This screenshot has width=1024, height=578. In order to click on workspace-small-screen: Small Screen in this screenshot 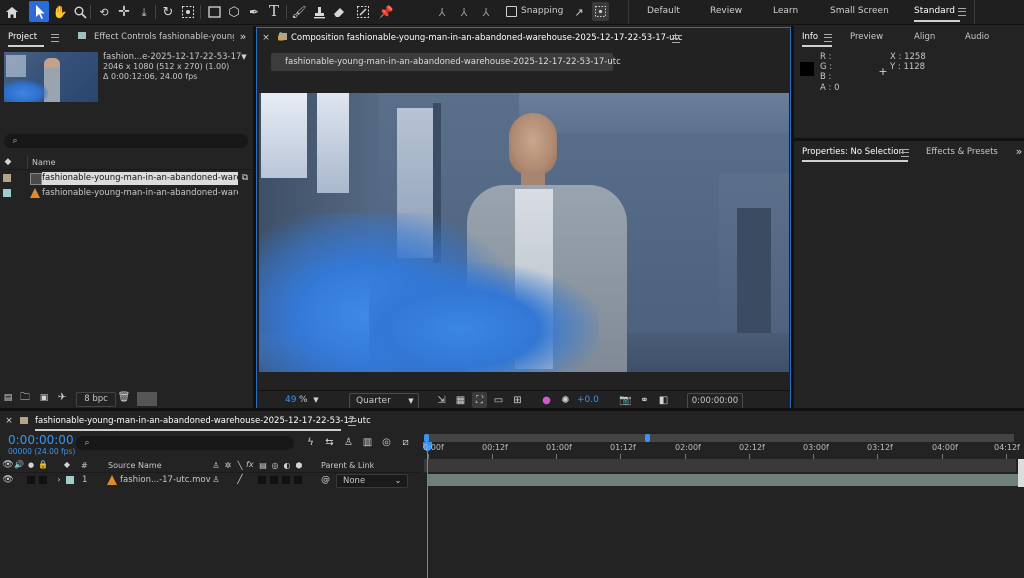, I will do `click(859, 11)`.